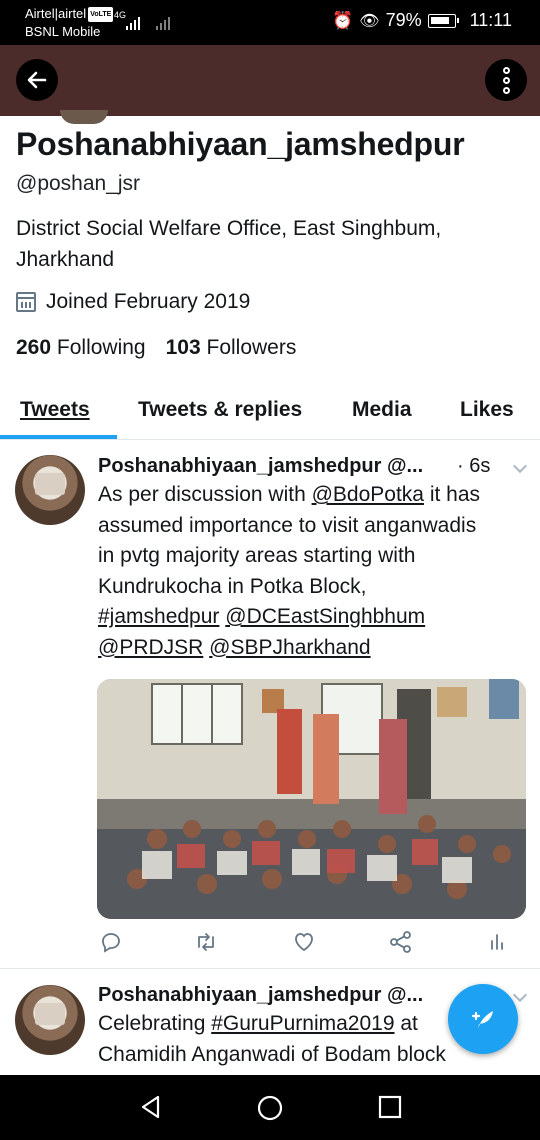  Describe the element at coordinates (390, 1107) in the screenshot. I see `nav-recents-icon` at that location.